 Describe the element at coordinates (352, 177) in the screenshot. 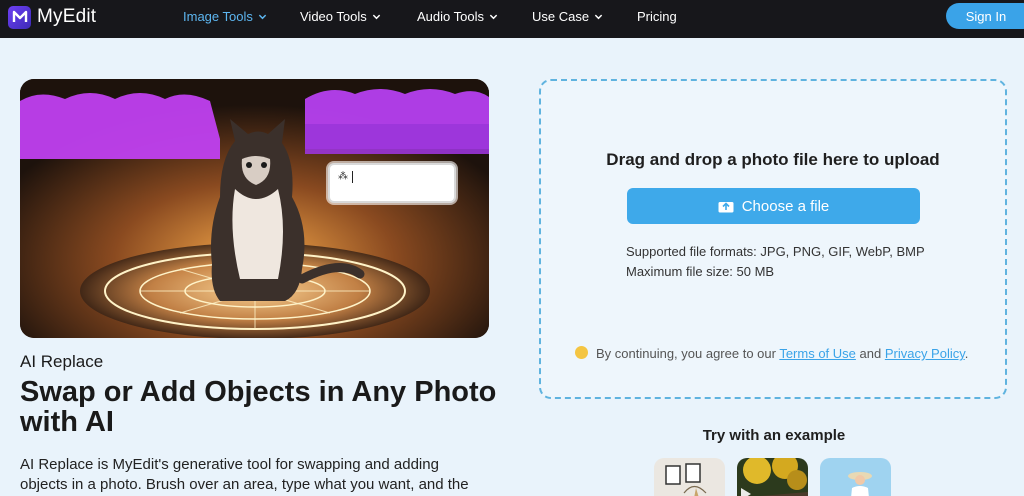

I see `text-caret` at that location.